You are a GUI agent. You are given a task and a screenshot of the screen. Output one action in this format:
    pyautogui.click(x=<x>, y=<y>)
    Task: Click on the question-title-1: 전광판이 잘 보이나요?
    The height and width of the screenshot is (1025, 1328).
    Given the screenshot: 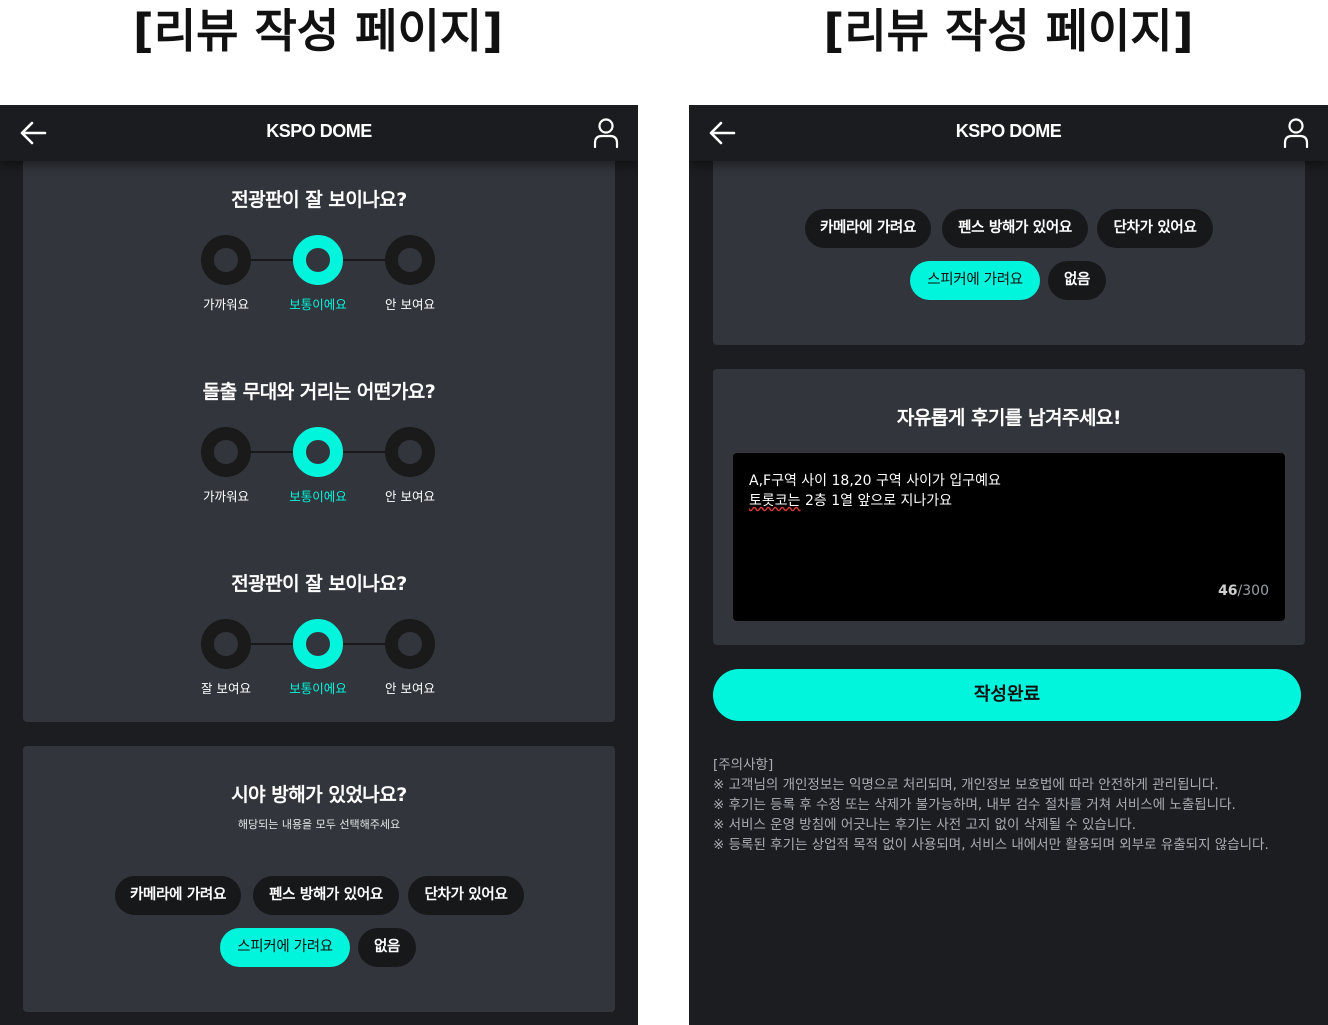 What is the action you would take?
    pyautogui.click(x=319, y=200)
    